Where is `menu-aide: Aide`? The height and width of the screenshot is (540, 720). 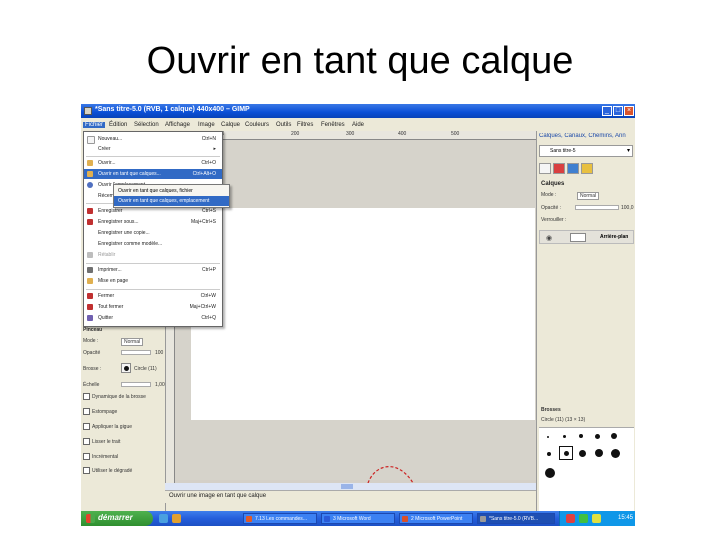
menu-aide: Aide is located at coordinates (358, 125).